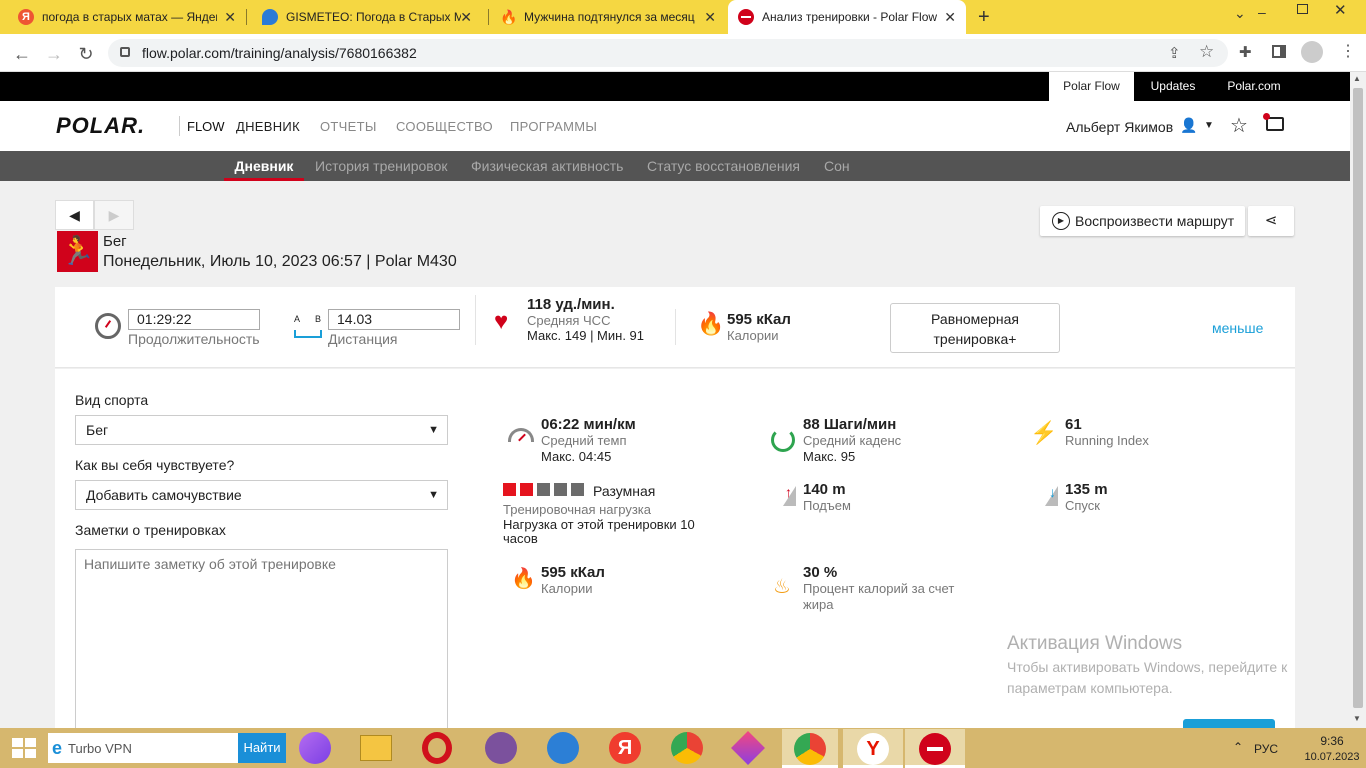 Image resolution: width=1366 pixels, height=768 pixels. Describe the element at coordinates (74, 215) in the screenshot. I see `prev-session-button: ◀` at that location.